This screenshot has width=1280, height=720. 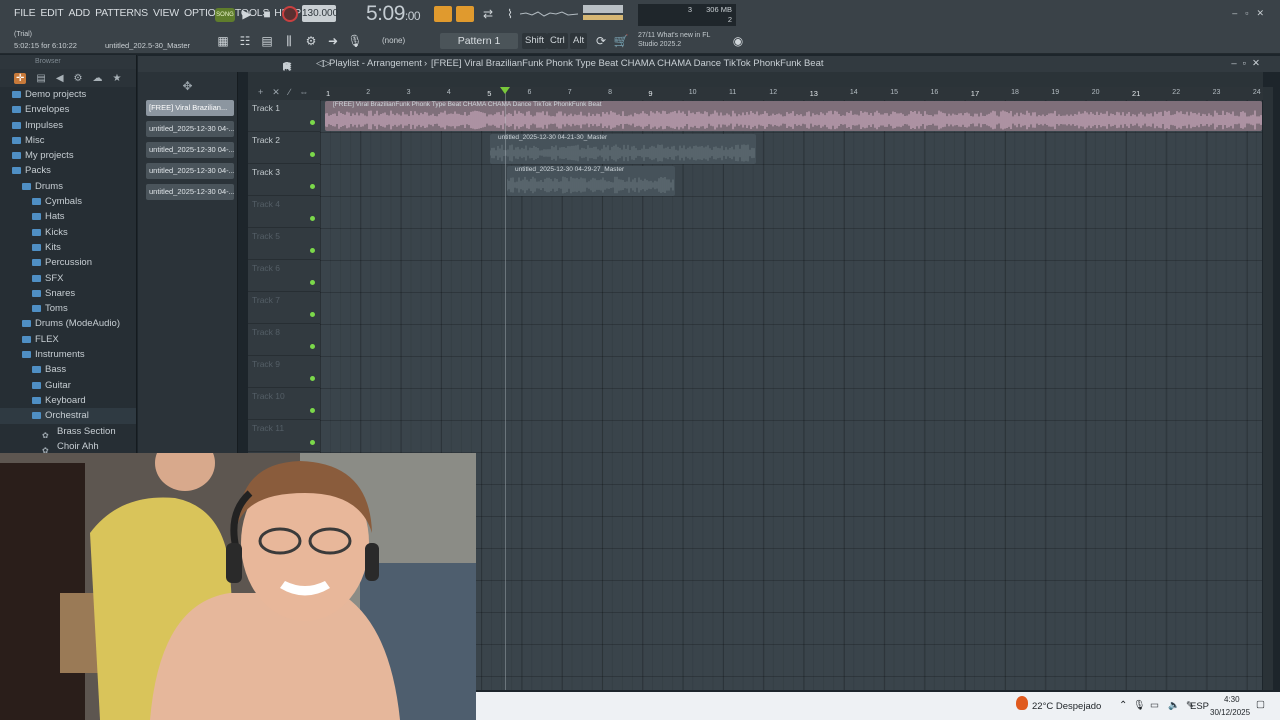 I want to click on browser-file-icon: ▤, so click(x=40, y=78).